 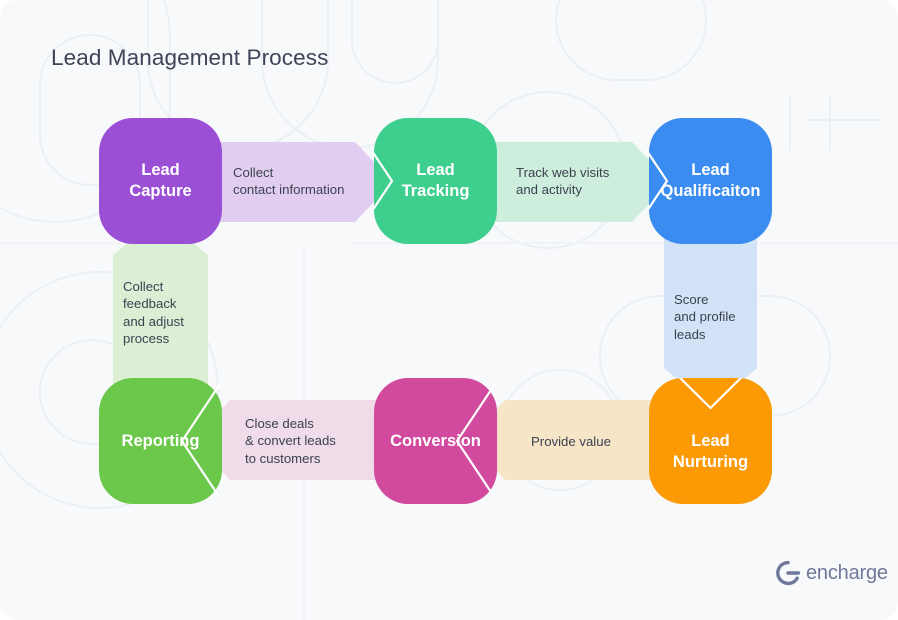 I want to click on node-label-lead-tracking: Lead Tracking, so click(x=435, y=180).